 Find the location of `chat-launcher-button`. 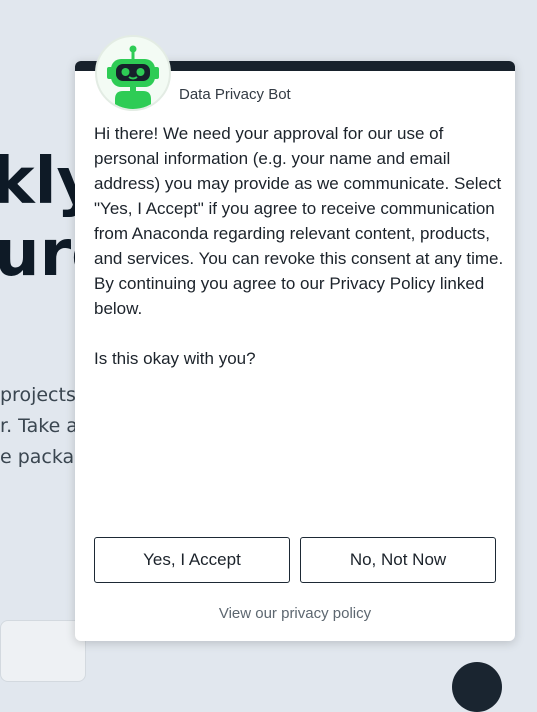

chat-launcher-button is located at coordinates (477, 687).